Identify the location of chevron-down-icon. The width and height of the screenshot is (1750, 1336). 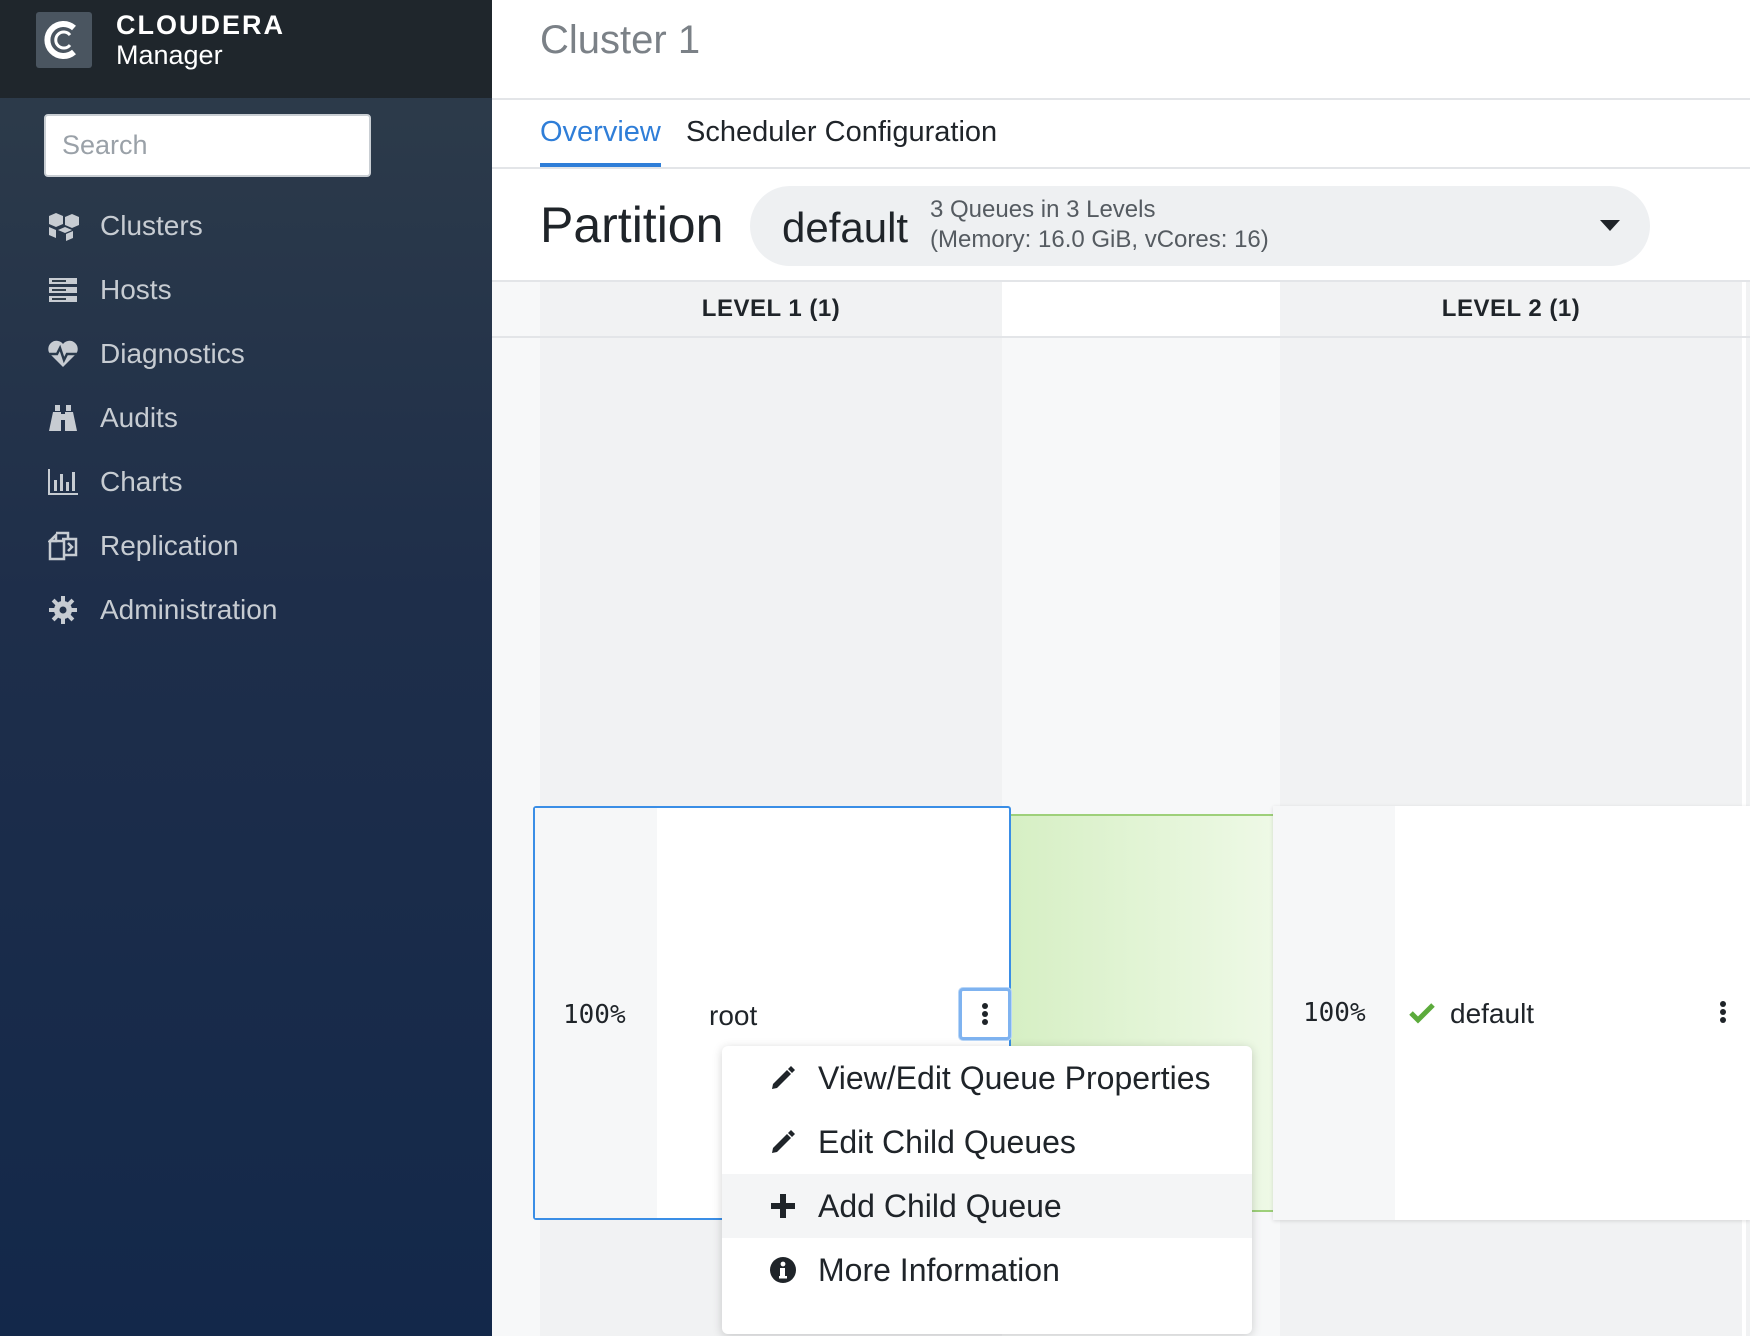
(1610, 225).